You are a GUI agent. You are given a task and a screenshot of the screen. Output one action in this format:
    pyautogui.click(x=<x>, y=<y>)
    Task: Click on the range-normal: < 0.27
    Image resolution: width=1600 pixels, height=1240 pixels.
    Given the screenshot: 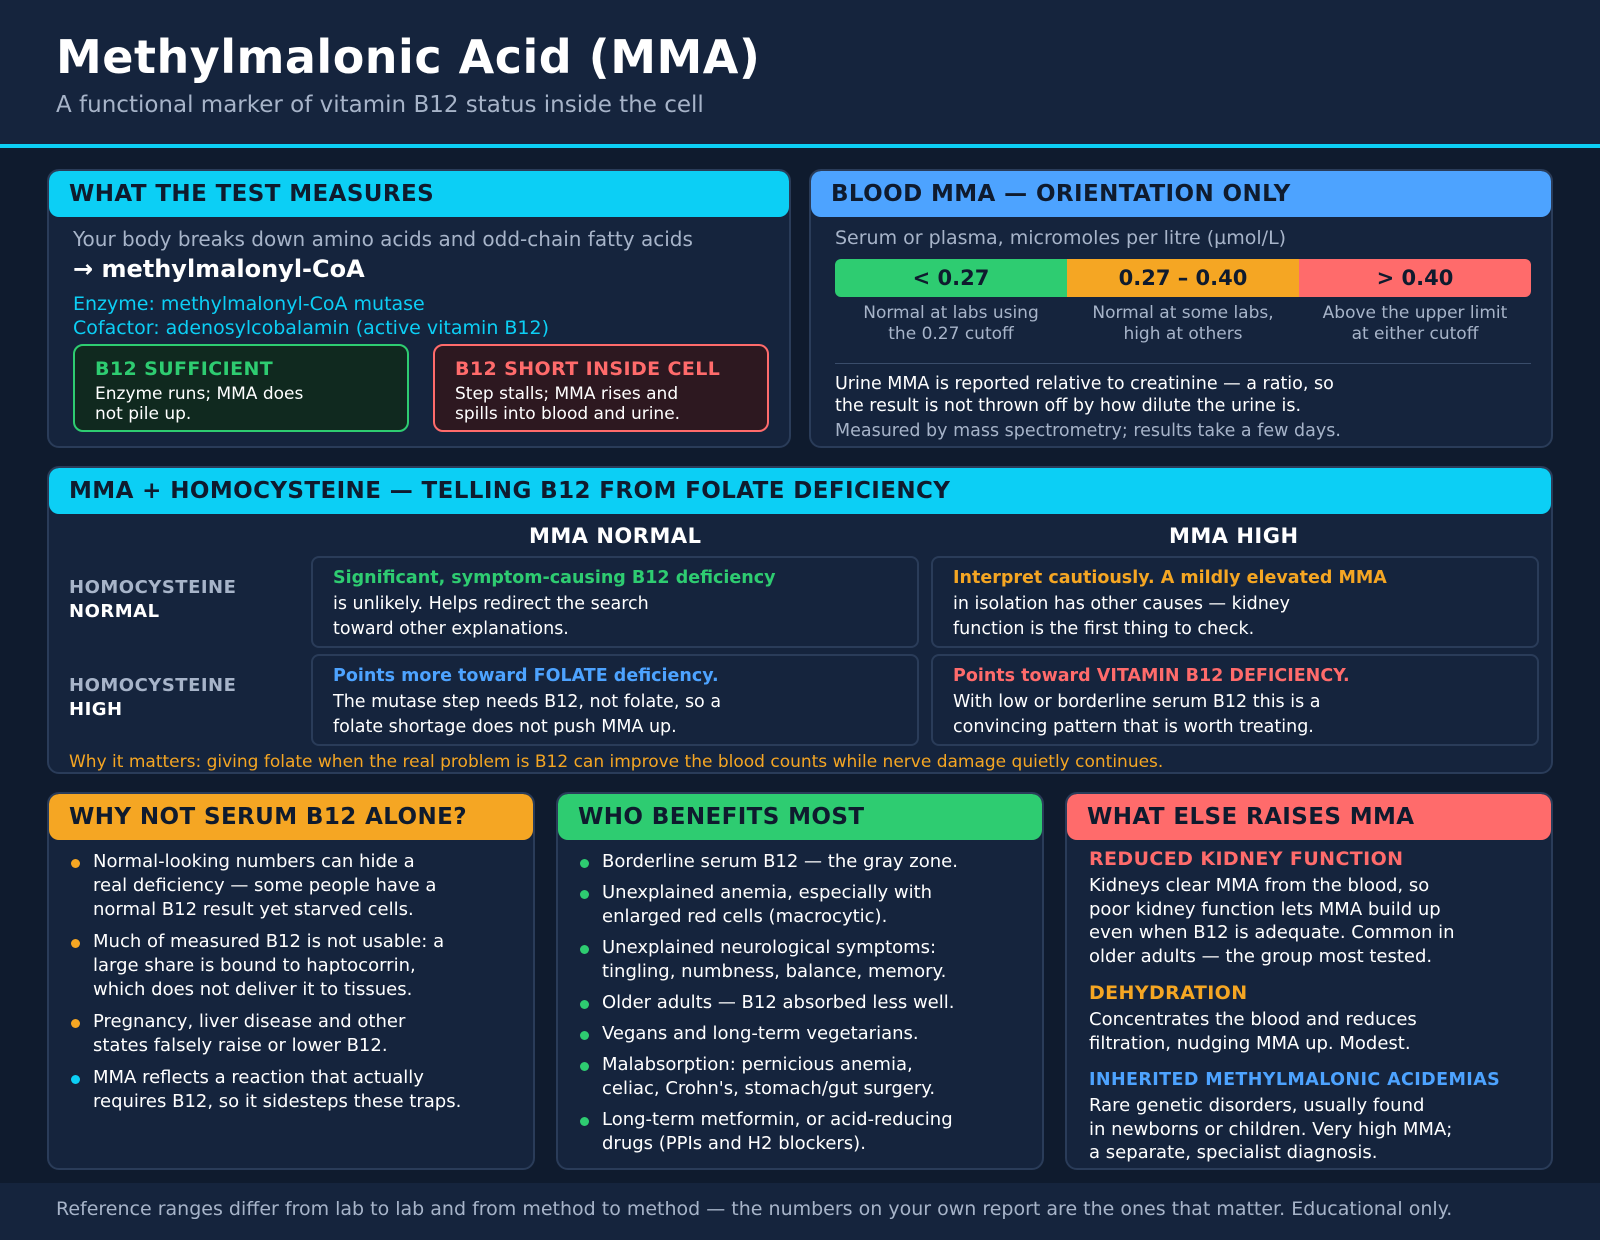 What is the action you would take?
    pyautogui.click(x=951, y=278)
    